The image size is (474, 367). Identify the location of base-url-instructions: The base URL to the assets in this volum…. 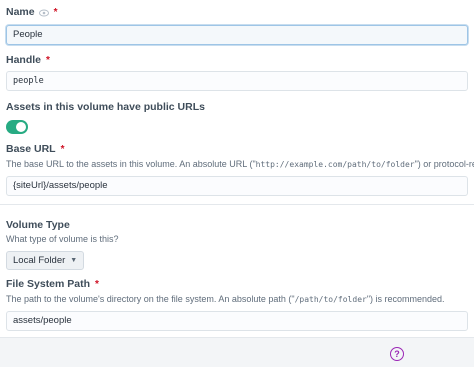
(240, 164).